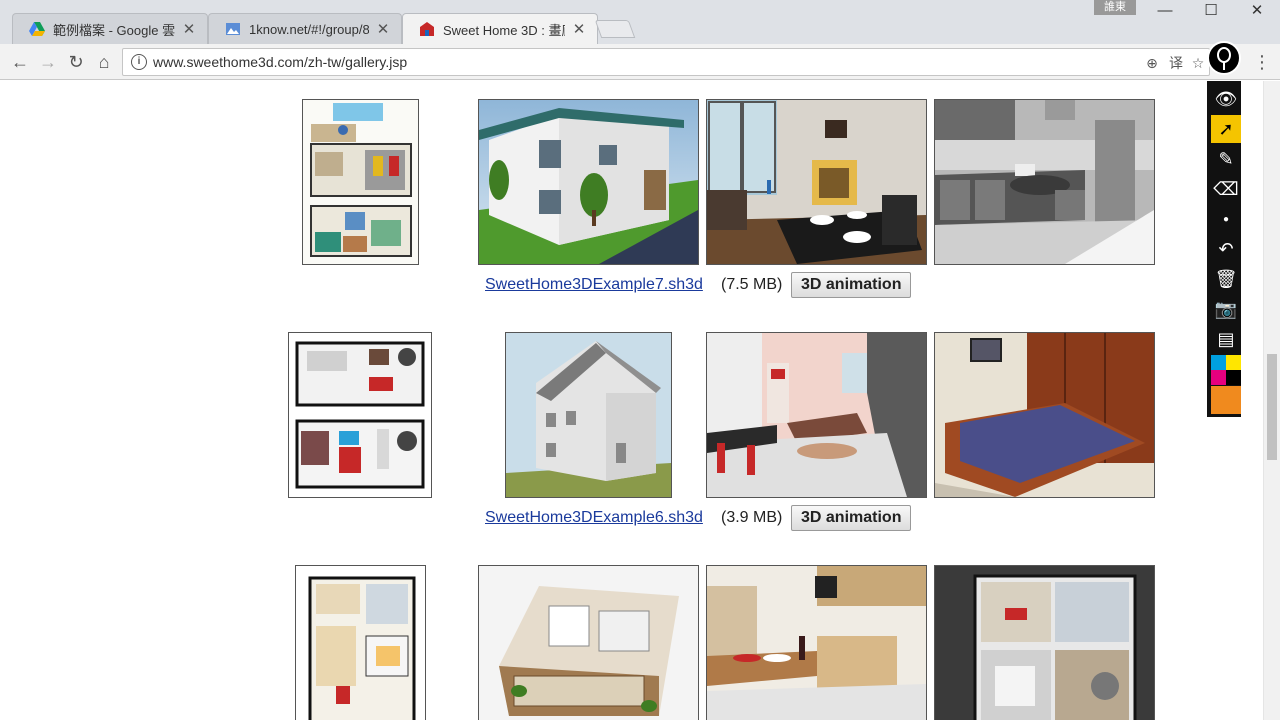  I want to click on window-close-icon: ✕, so click(1257, 11).